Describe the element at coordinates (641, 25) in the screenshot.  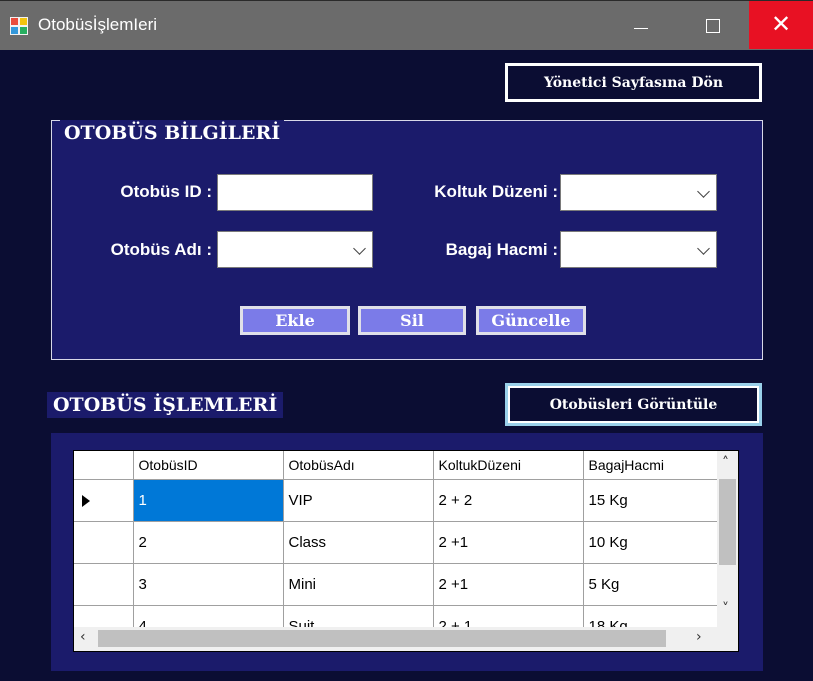
I see `minimize-button` at that location.